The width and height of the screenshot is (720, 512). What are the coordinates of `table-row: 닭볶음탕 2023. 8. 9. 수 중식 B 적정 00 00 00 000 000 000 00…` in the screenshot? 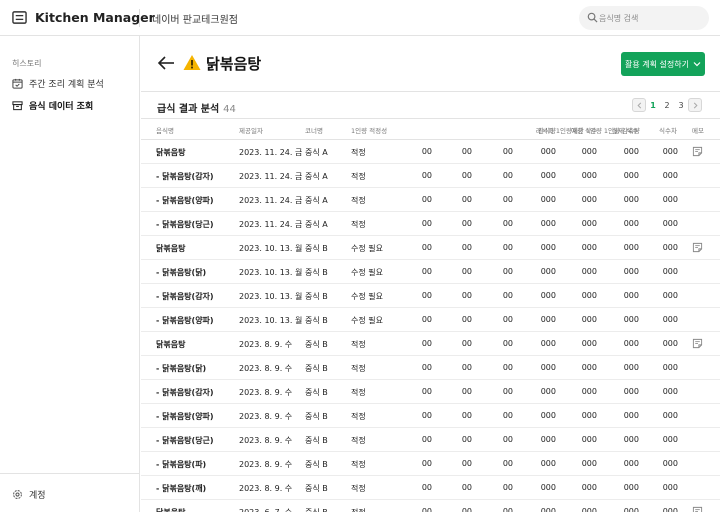 It's located at (430, 344).